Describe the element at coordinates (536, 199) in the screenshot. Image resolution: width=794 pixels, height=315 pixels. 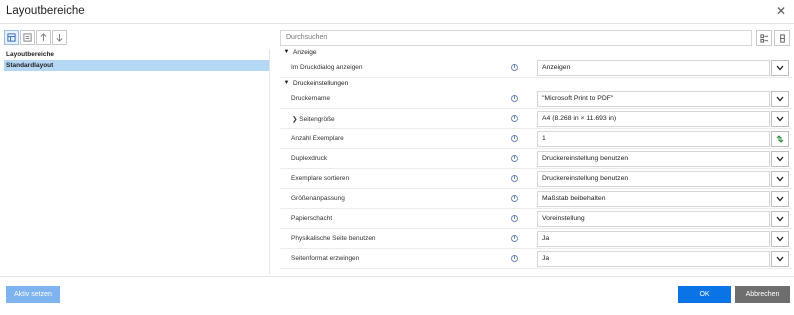
I see `property-row: Größenanpassung i Maßstab beibehalten` at that location.